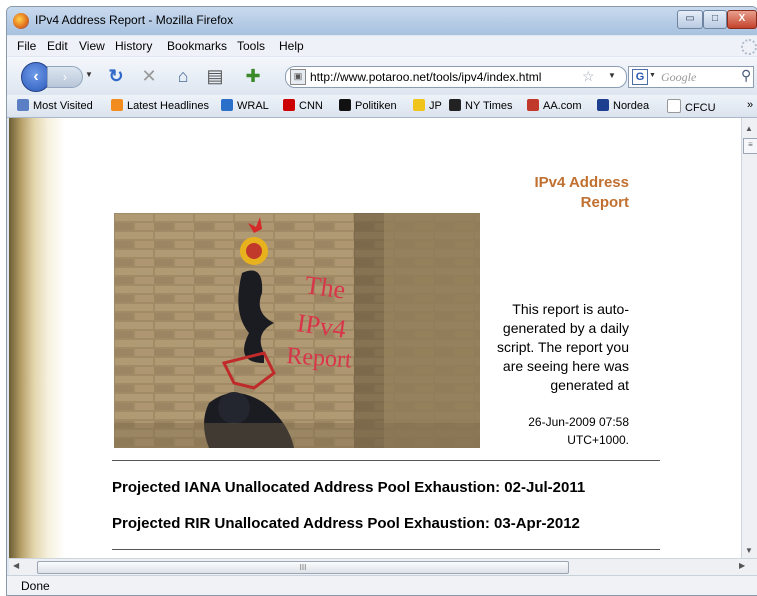  What do you see at coordinates (750, 105) in the screenshot?
I see `bookmarks-overflow-button: »` at bounding box center [750, 105].